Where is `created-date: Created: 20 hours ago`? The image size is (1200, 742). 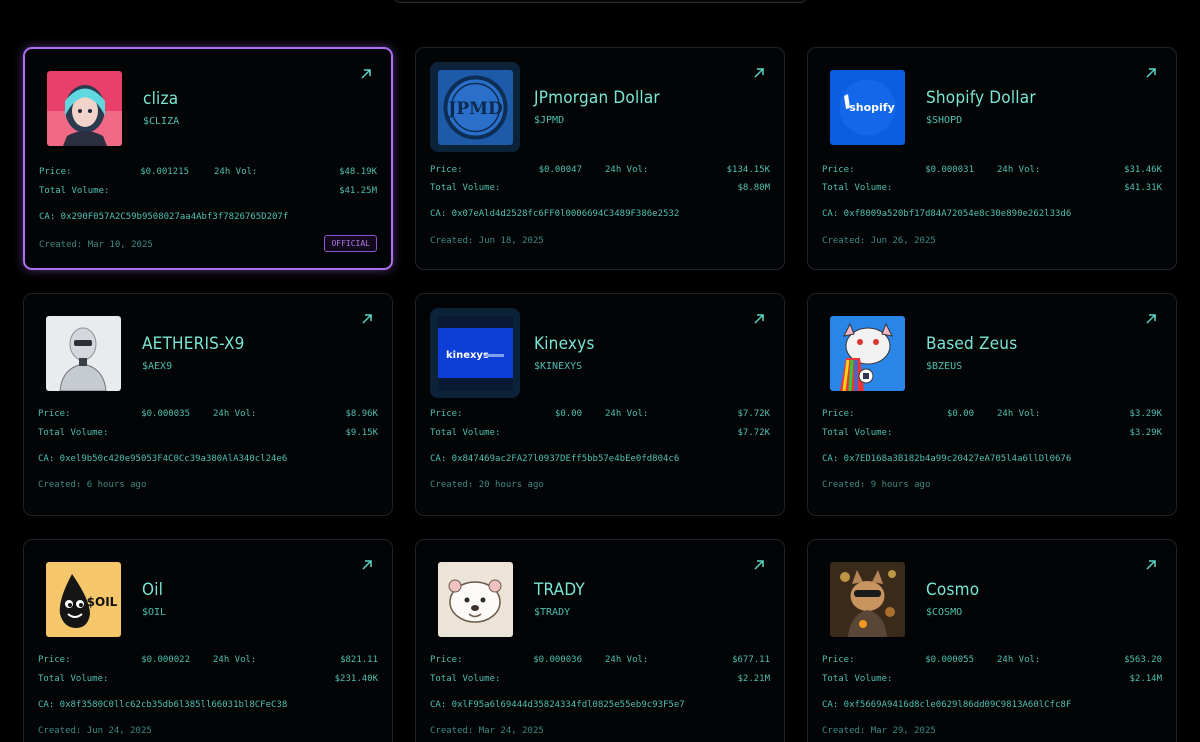 created-date: Created: 20 hours ago is located at coordinates (487, 485).